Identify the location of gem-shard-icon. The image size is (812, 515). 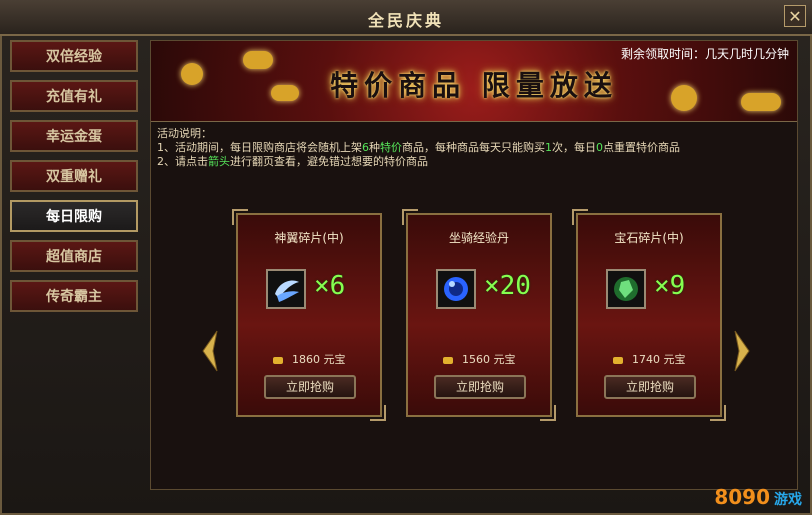
(626, 289).